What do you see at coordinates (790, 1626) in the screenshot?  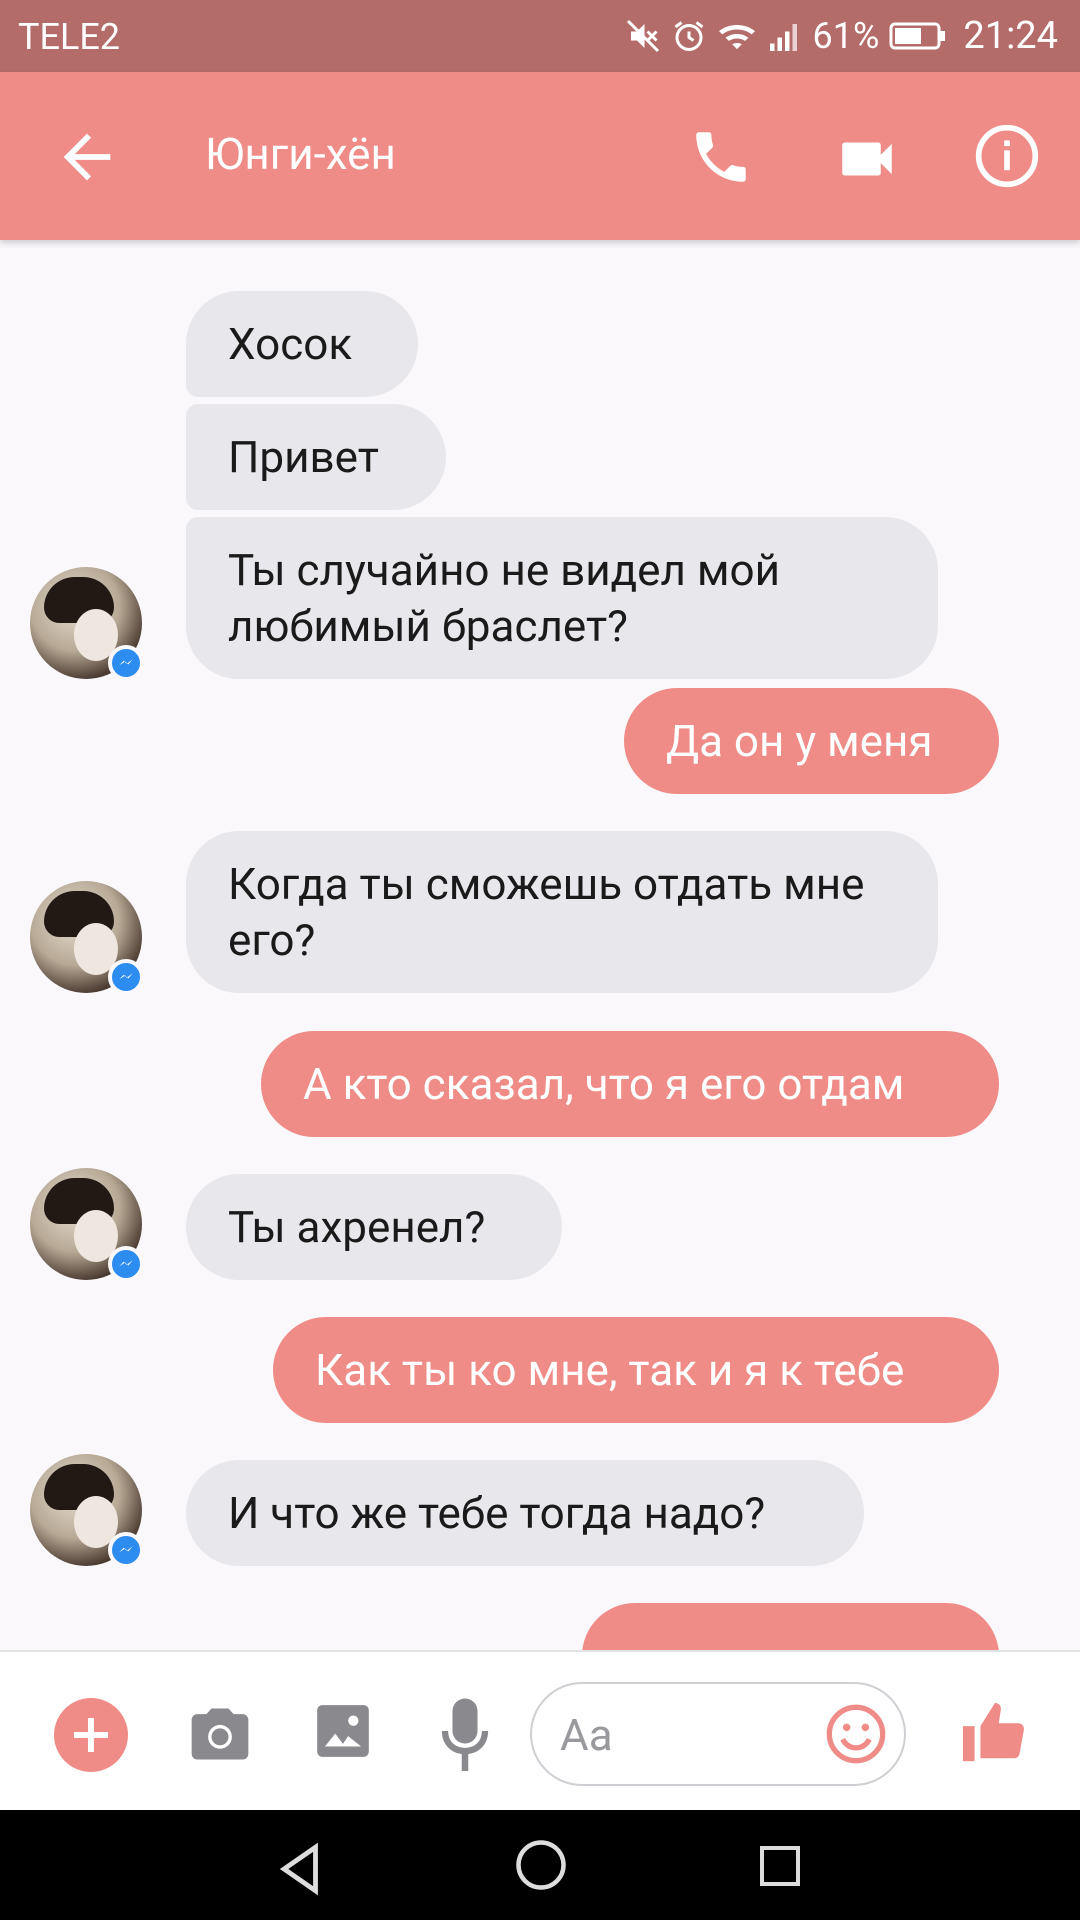 I see `outgoing-message-partial` at bounding box center [790, 1626].